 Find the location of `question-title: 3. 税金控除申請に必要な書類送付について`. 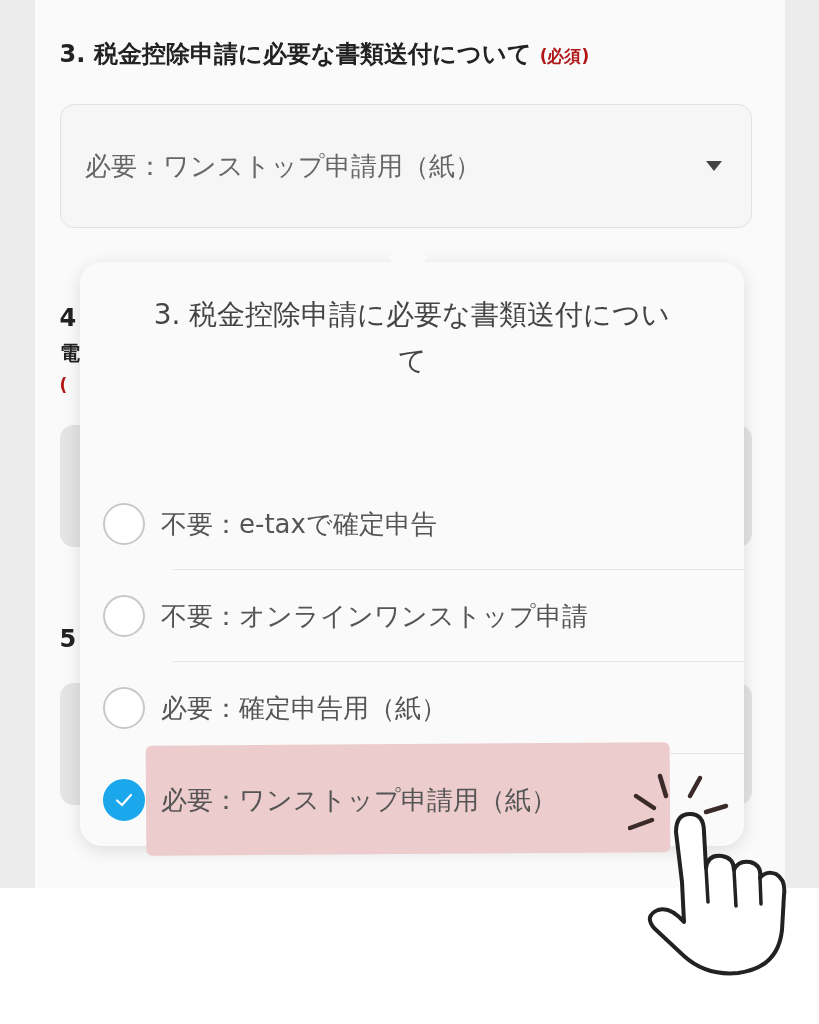

question-title: 3. 税金控除申請に必要な書類送付について is located at coordinates (295, 54).